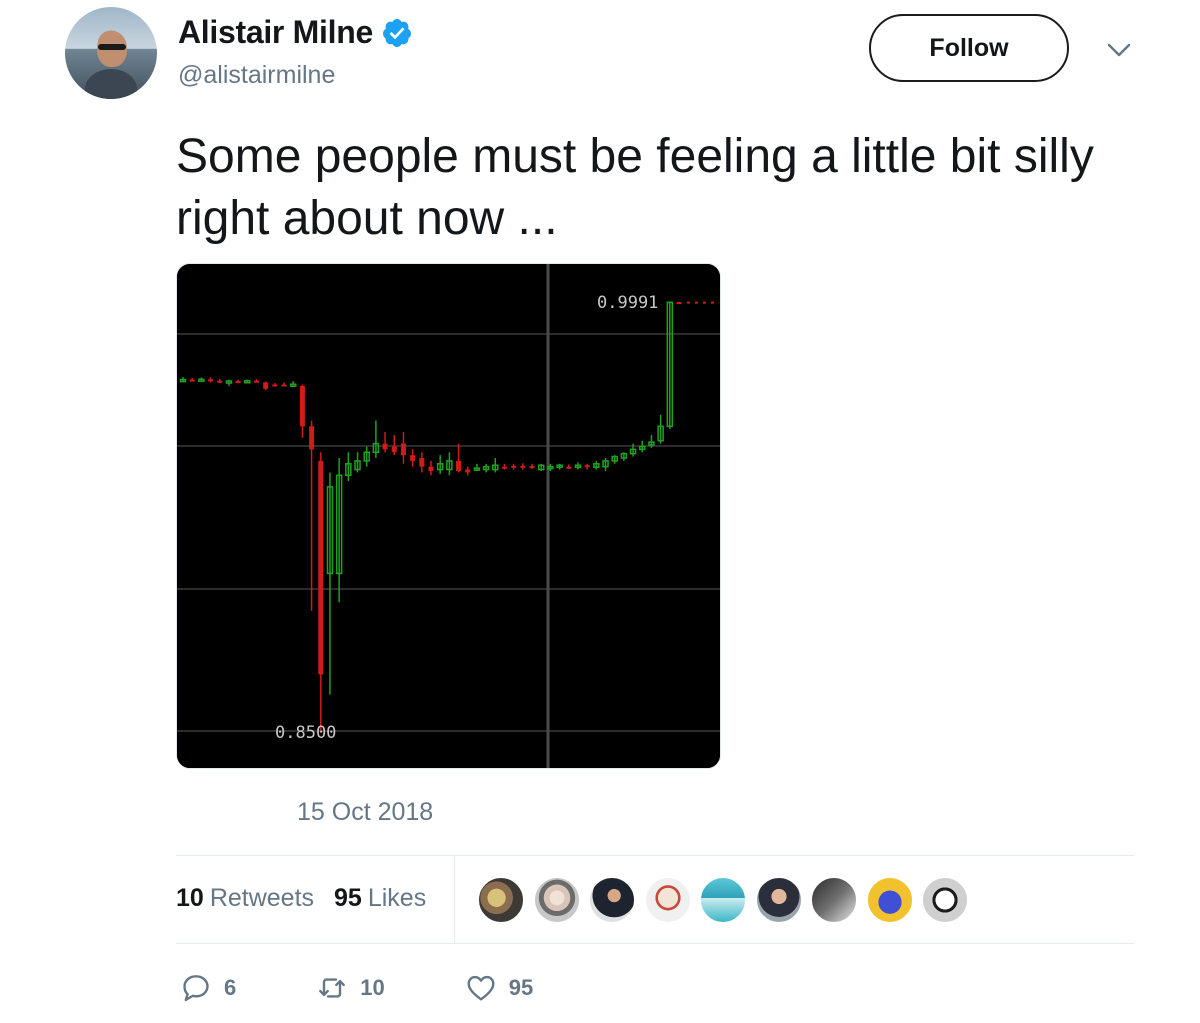 This screenshot has width=1200, height=1023. Describe the element at coordinates (111, 84) in the screenshot. I see `avatar-shirt` at that location.